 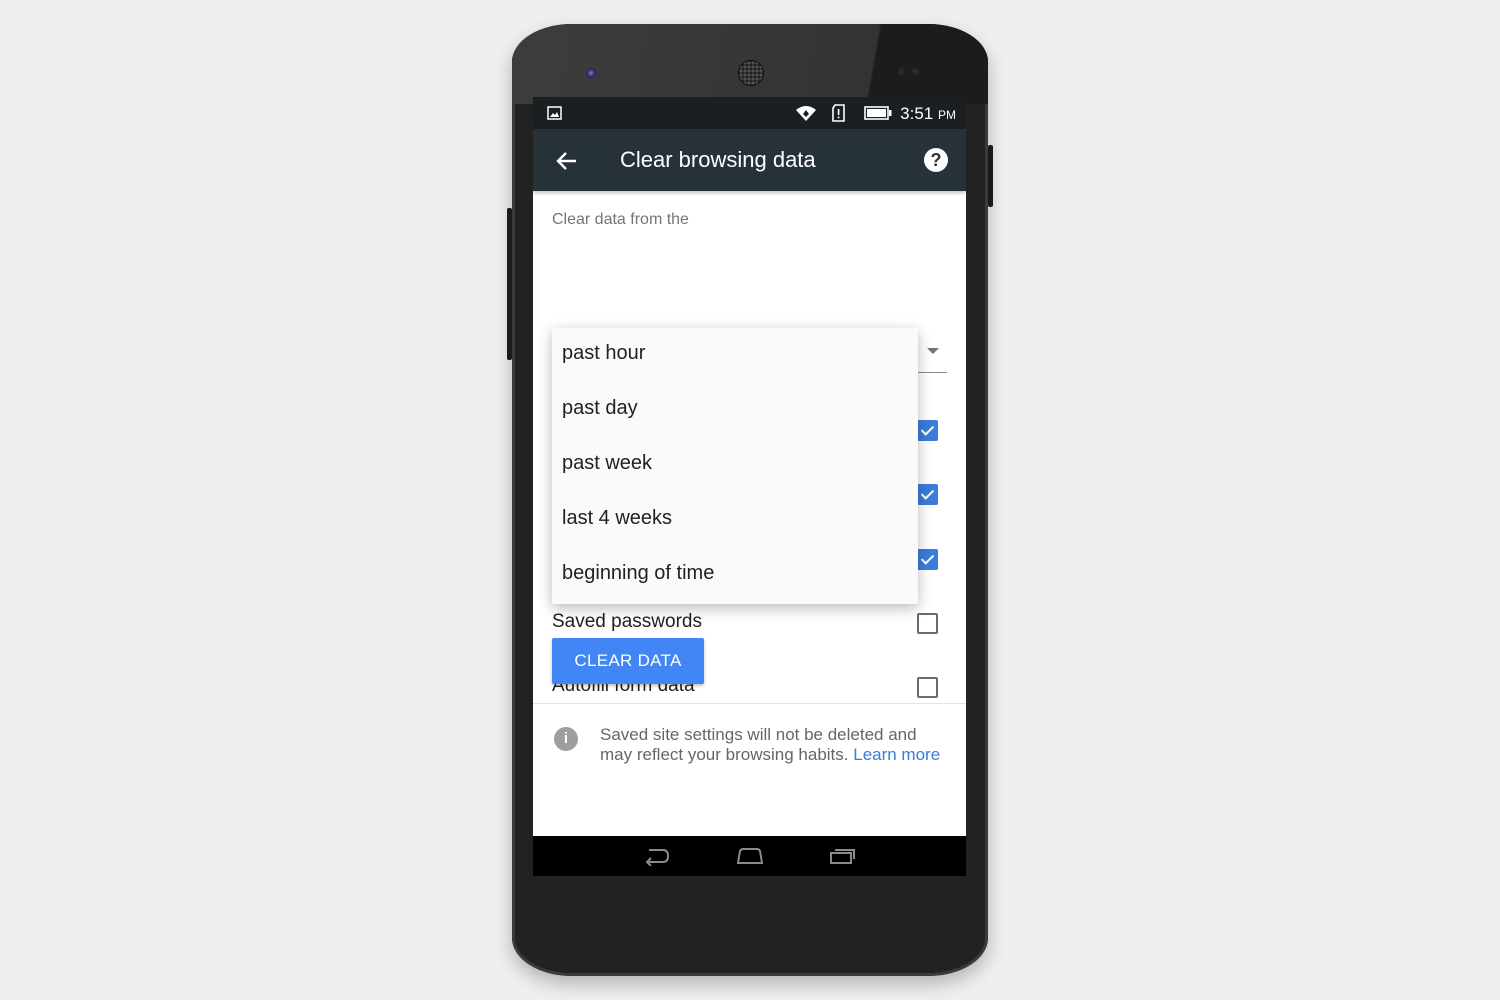 What do you see at coordinates (896, 754) in the screenshot?
I see `learn-more-link: Learn more` at bounding box center [896, 754].